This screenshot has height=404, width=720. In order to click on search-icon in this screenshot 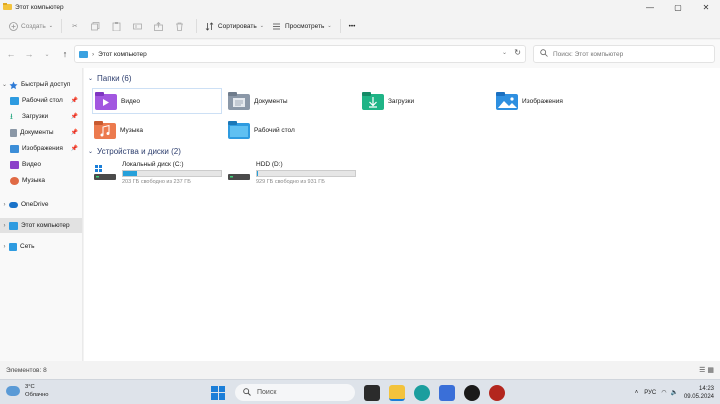, I will do `click(247, 392)`.